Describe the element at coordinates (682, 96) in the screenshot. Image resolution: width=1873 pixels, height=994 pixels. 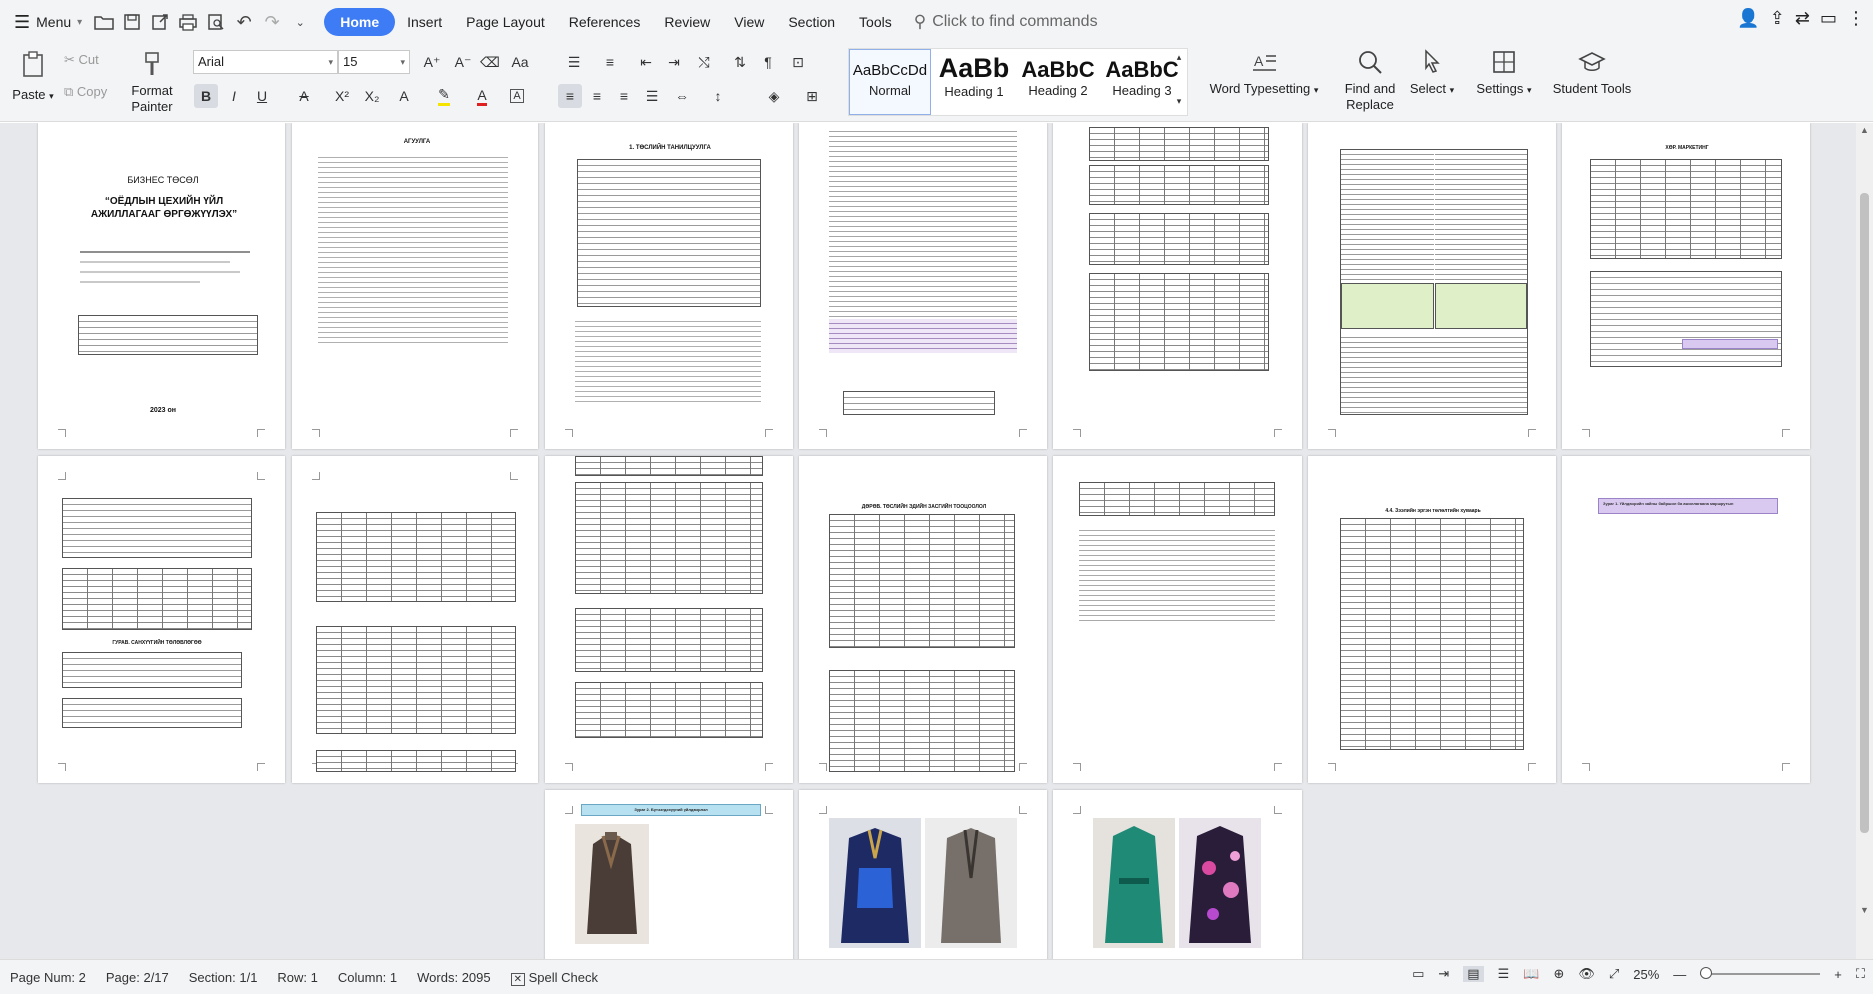
I see `distributed-button: ⇔` at that location.